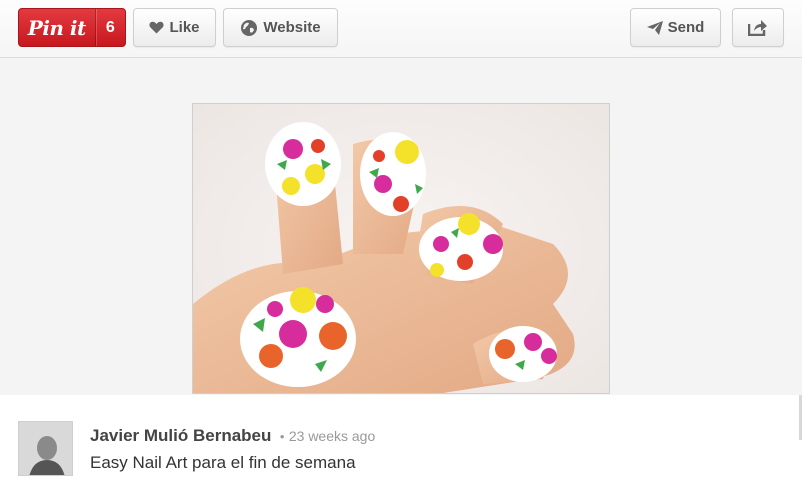  I want to click on website-label: Website, so click(292, 27).